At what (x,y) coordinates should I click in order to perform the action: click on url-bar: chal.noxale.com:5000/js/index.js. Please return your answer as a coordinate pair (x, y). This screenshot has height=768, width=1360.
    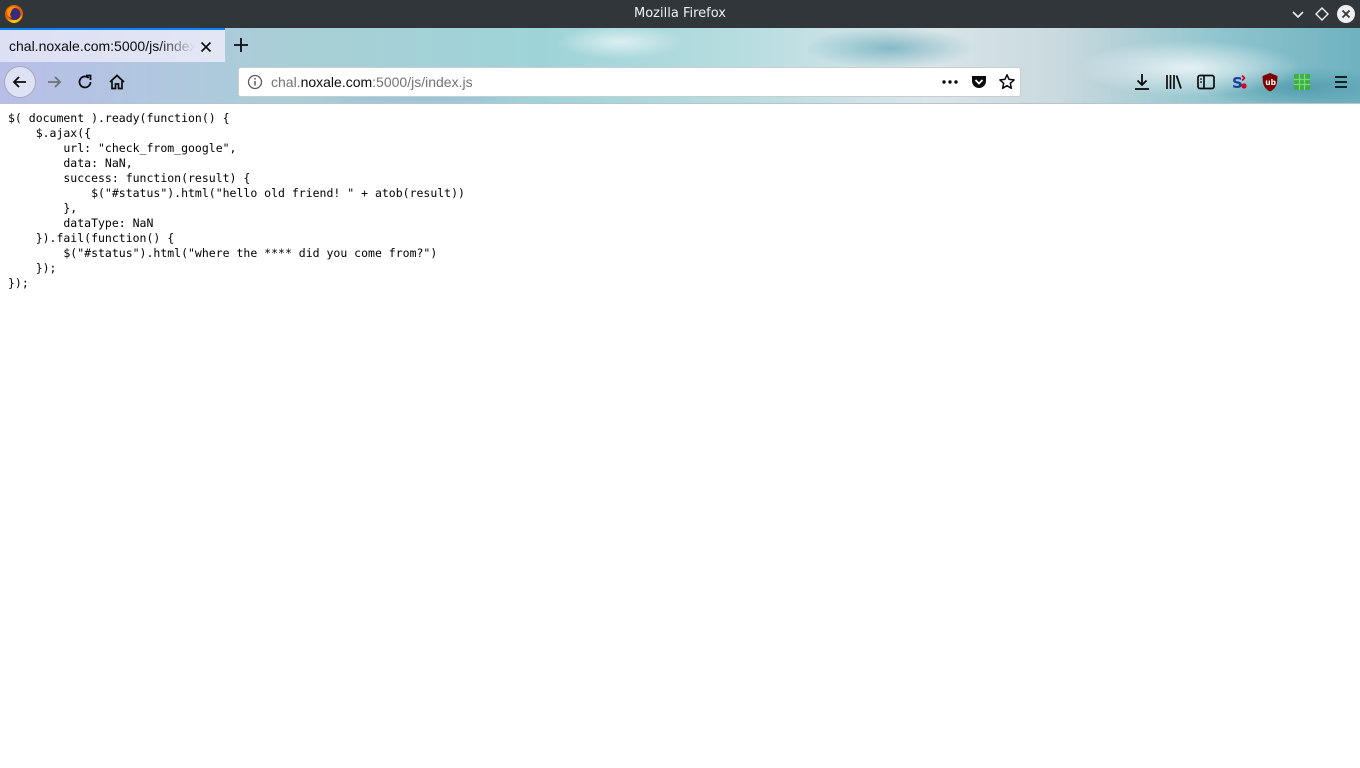
    Looking at the image, I should click on (629, 82).